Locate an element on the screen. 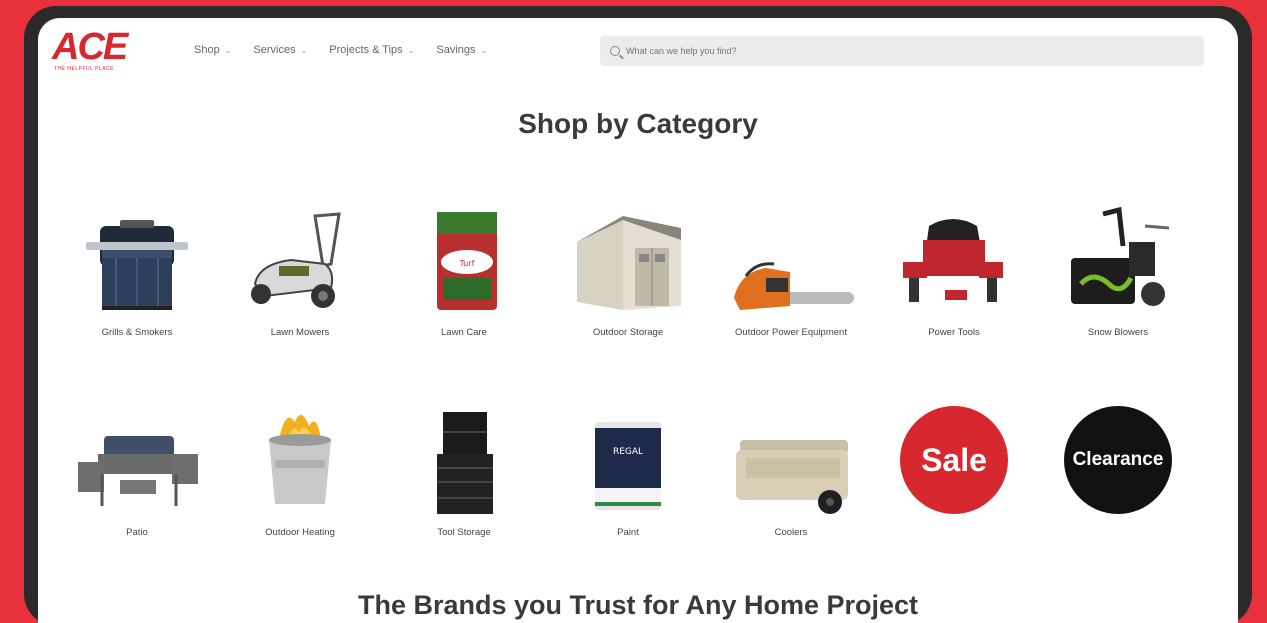 The height and width of the screenshot is (623, 1267). category-lawn-care: Turf Lawn Care is located at coordinates (464, 273).